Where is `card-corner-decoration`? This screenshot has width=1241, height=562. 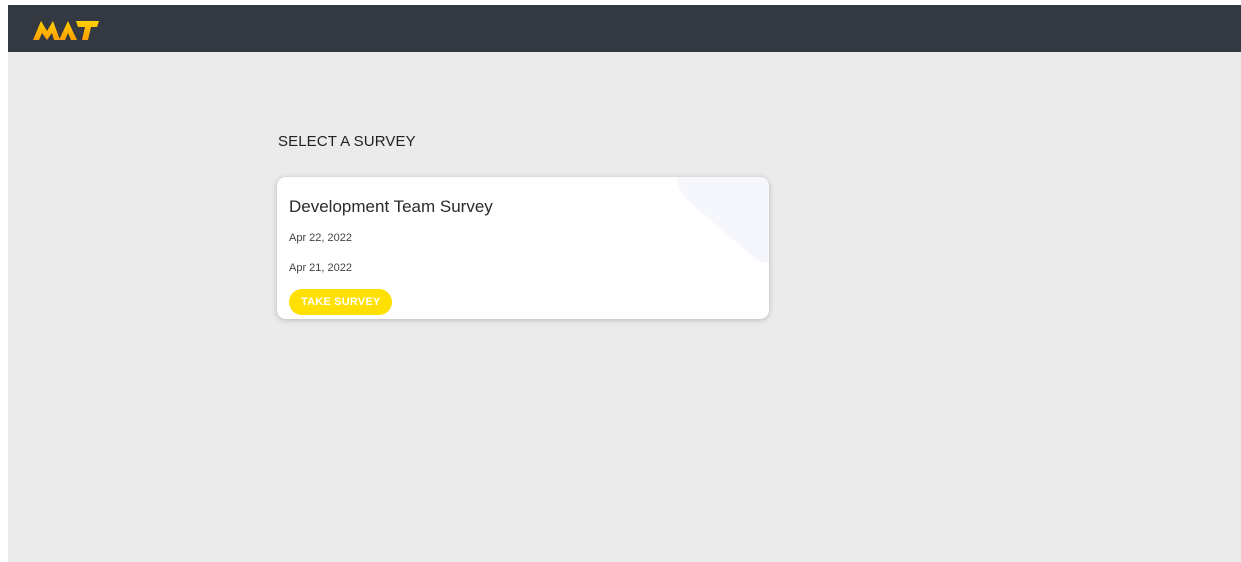 card-corner-decoration is located at coordinates (723, 220).